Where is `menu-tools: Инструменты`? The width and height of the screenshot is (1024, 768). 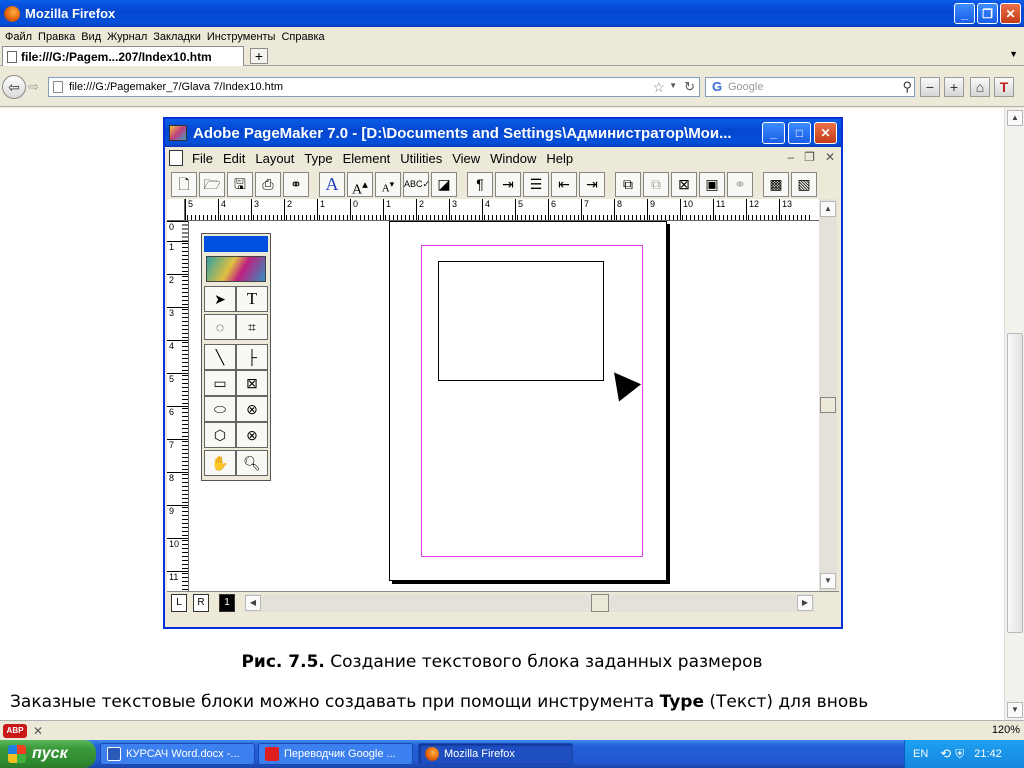 menu-tools: Инструменты is located at coordinates (241, 37).